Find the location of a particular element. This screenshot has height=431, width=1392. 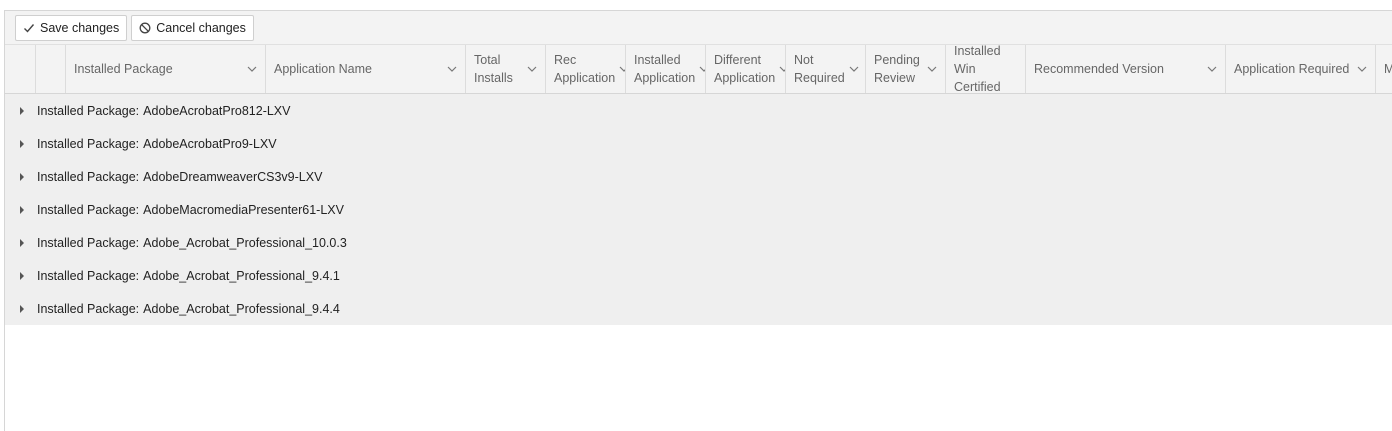

column-header-installed-package: Installed Package is located at coordinates (166, 69).